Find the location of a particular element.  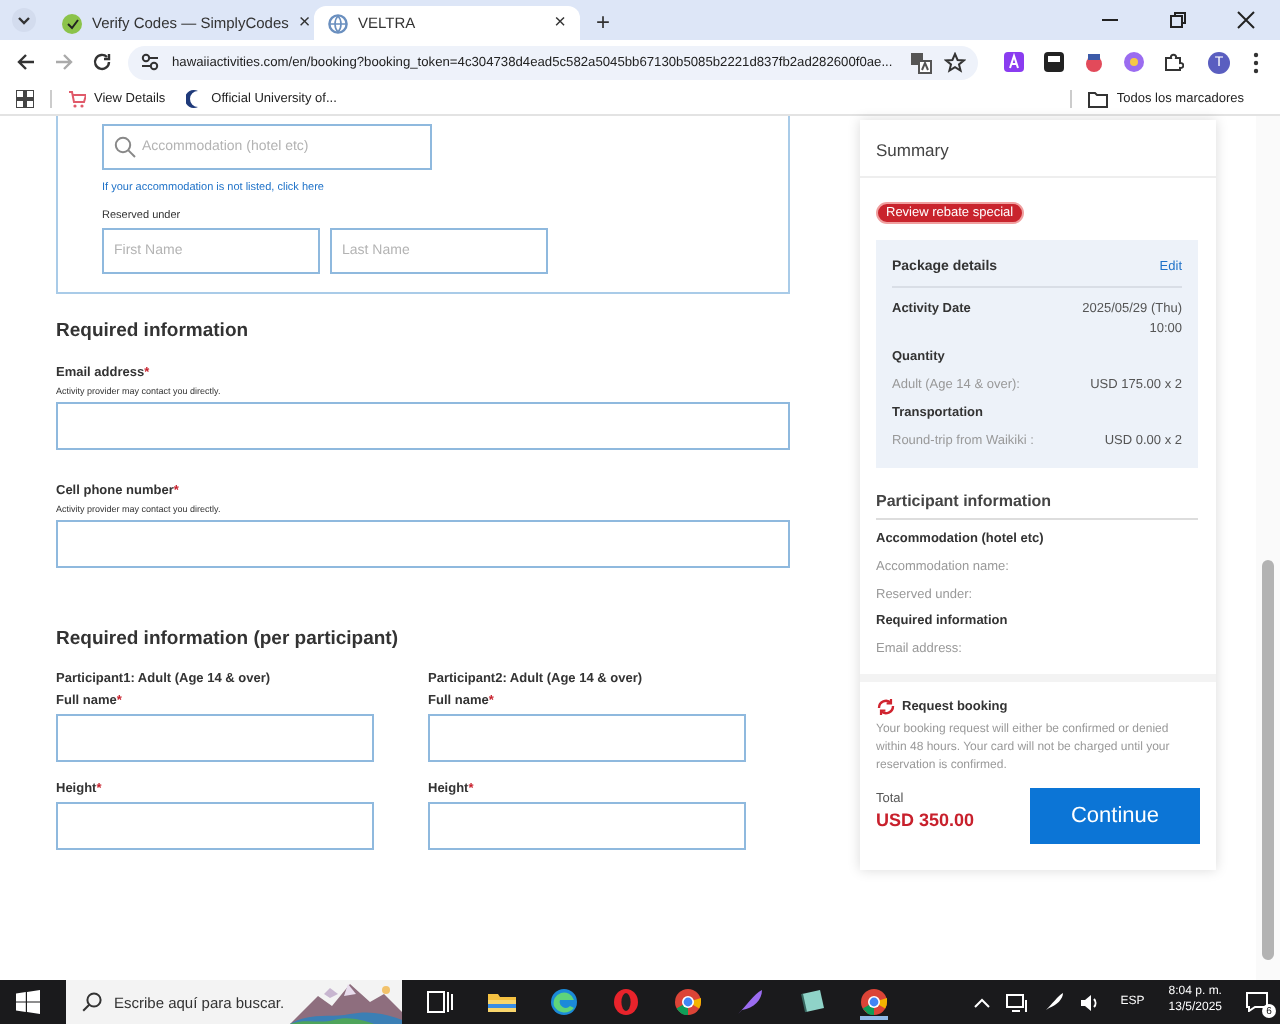

chevron-up-icon is located at coordinates (982, 1002).